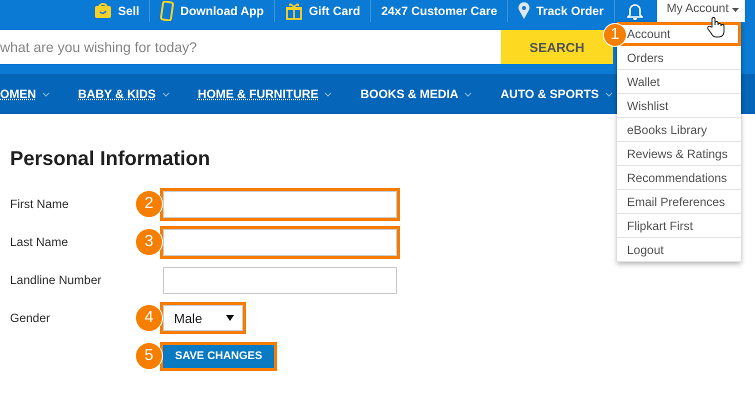 The width and height of the screenshot is (755, 401). Describe the element at coordinates (679, 130) in the screenshot. I see `account-menu-item: eBooks Library` at that location.